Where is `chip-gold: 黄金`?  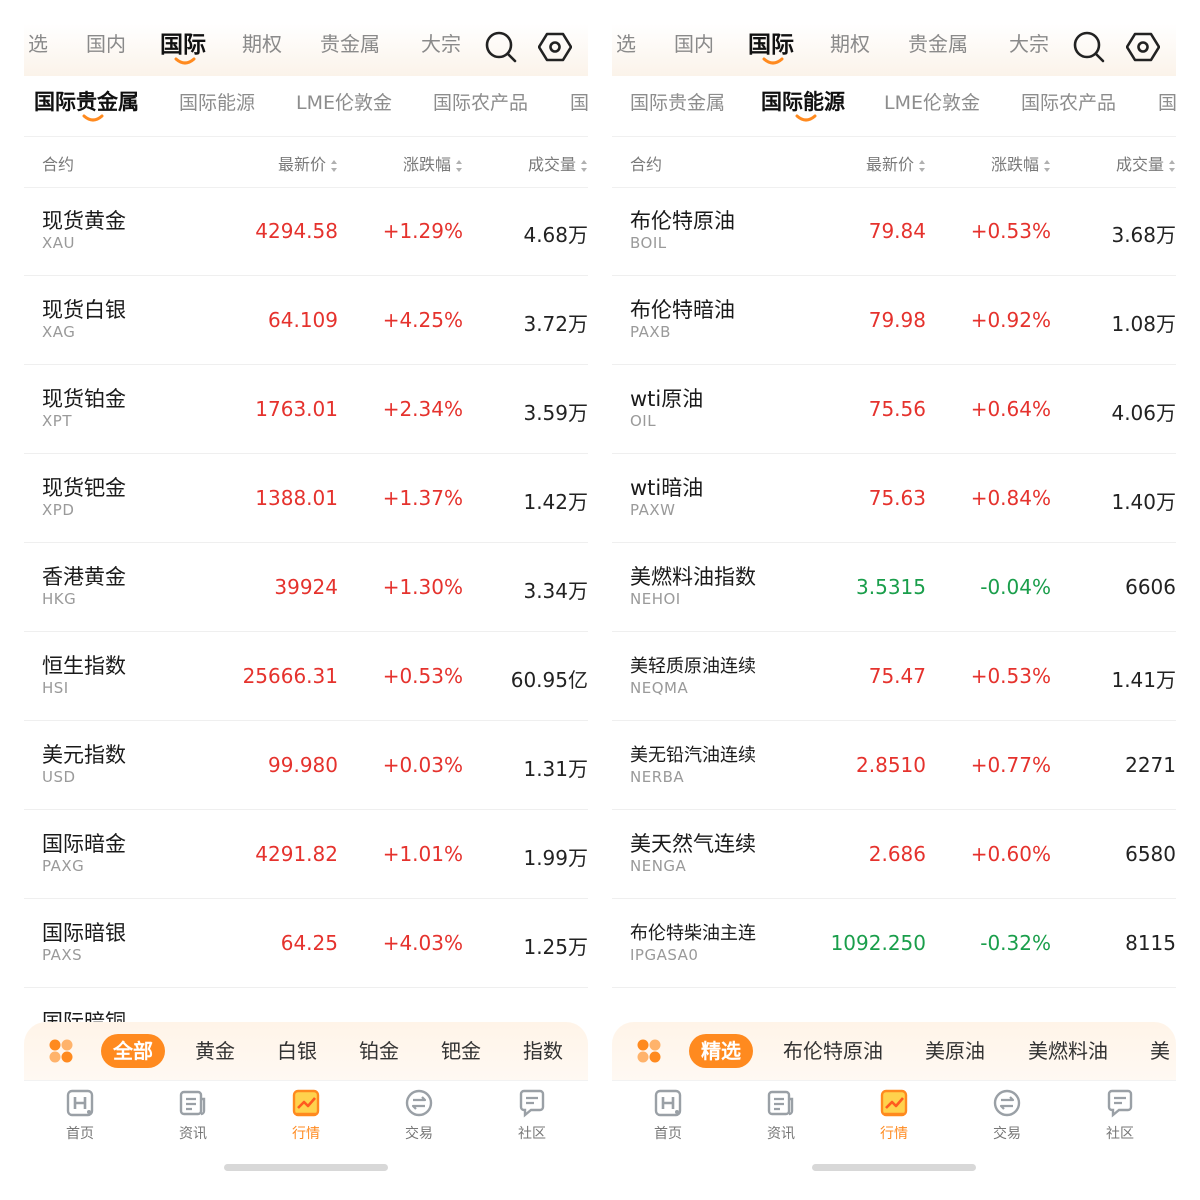 chip-gold: 黄金 is located at coordinates (215, 1051).